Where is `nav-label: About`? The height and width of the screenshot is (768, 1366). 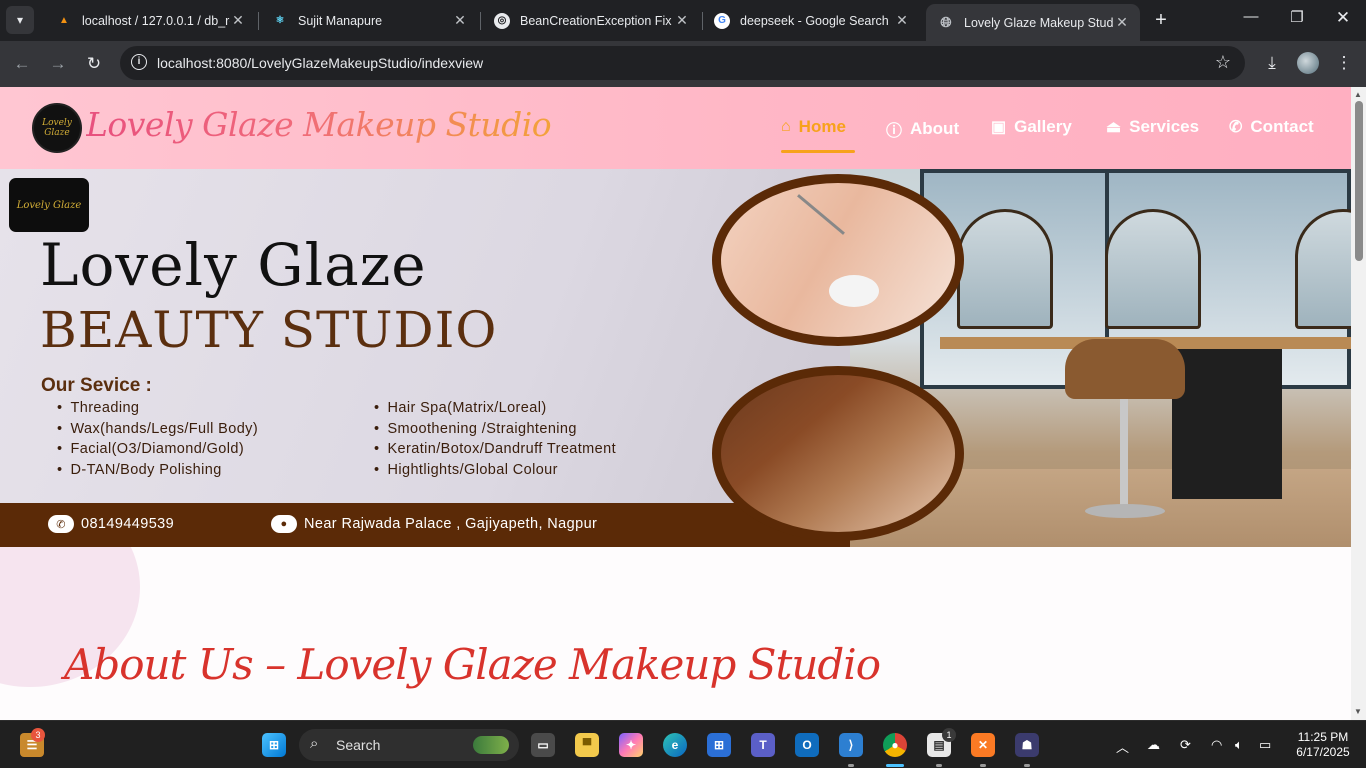
nav-label: About is located at coordinates (935, 128).